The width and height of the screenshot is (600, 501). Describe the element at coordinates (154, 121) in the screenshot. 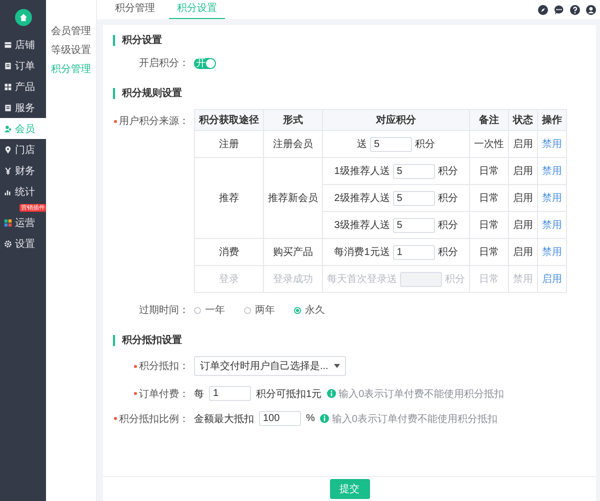

I see `field-label: 用户积分来源：` at that location.